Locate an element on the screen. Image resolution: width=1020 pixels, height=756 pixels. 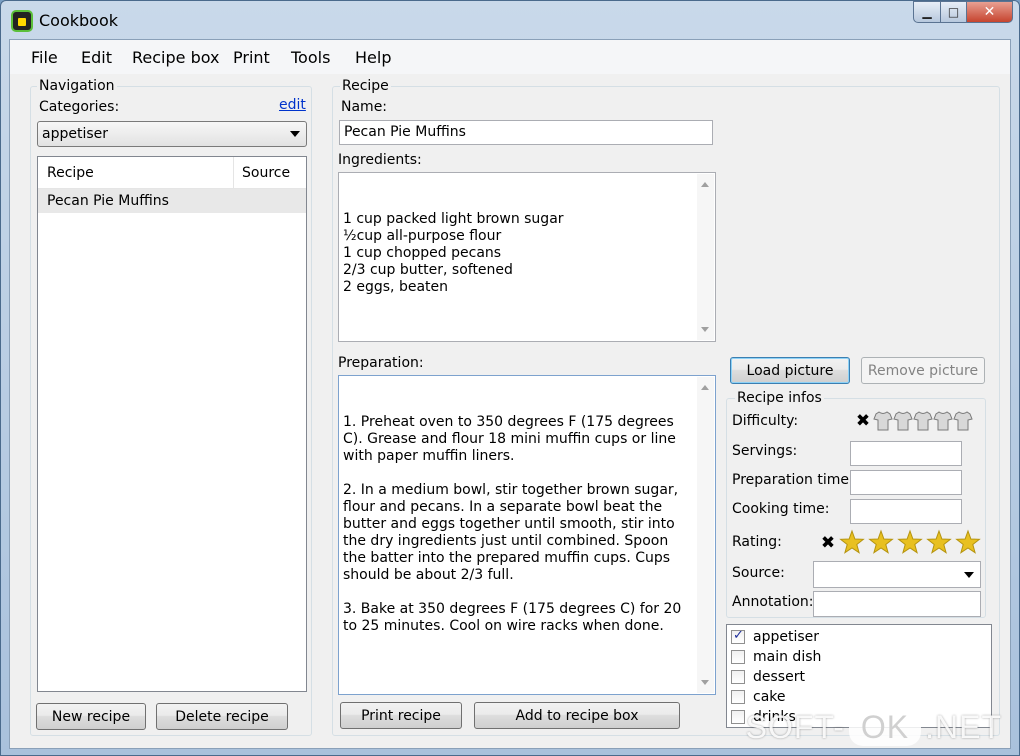
preparation-label: Preparation: is located at coordinates (381, 363).